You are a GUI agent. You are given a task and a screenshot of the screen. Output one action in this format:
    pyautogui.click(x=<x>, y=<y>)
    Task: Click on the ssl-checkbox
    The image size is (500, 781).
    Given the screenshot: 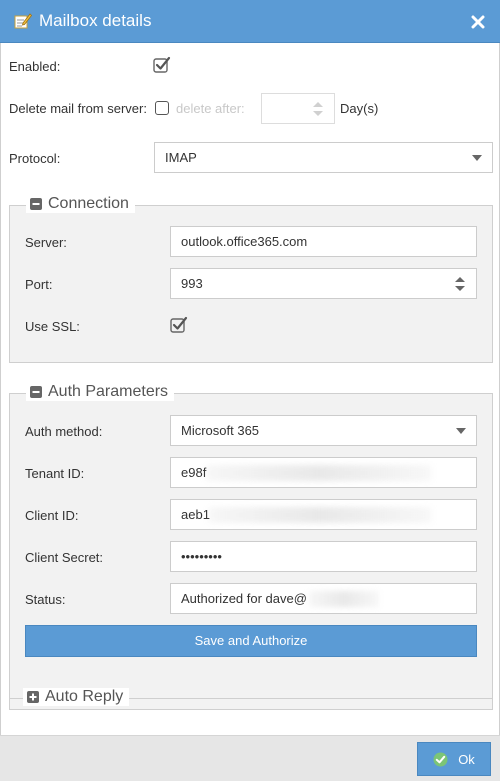 What is the action you would take?
    pyautogui.click(x=179, y=325)
    